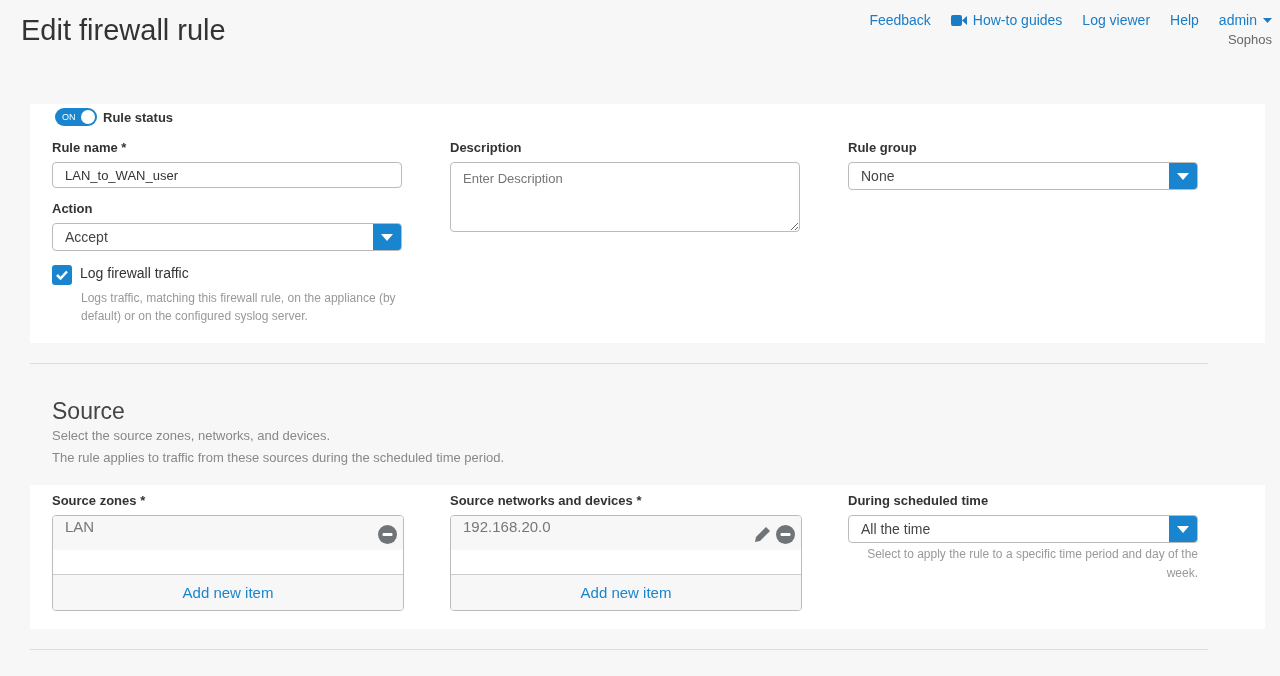  Describe the element at coordinates (900, 20) in the screenshot. I see `header-link: Feedback` at that location.